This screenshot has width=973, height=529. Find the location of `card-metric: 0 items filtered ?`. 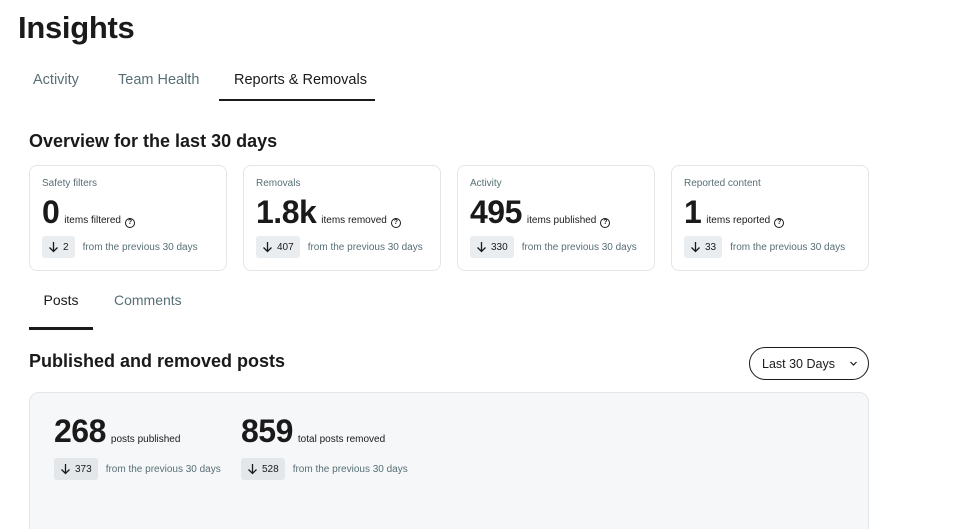

card-metric: 0 items filtered ? is located at coordinates (88, 212).